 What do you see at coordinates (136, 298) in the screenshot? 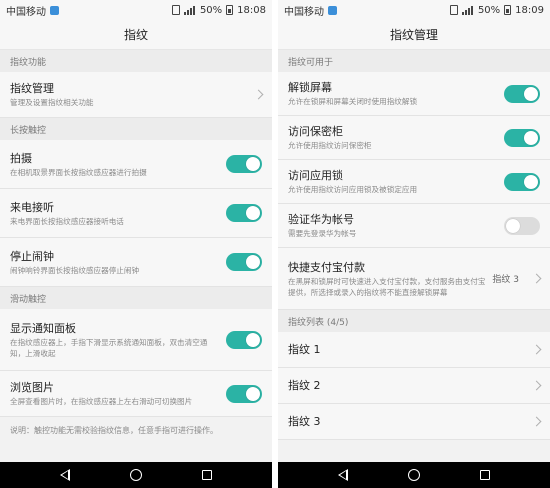
I see `section-header-swipe: 滑动触控` at bounding box center [136, 298].